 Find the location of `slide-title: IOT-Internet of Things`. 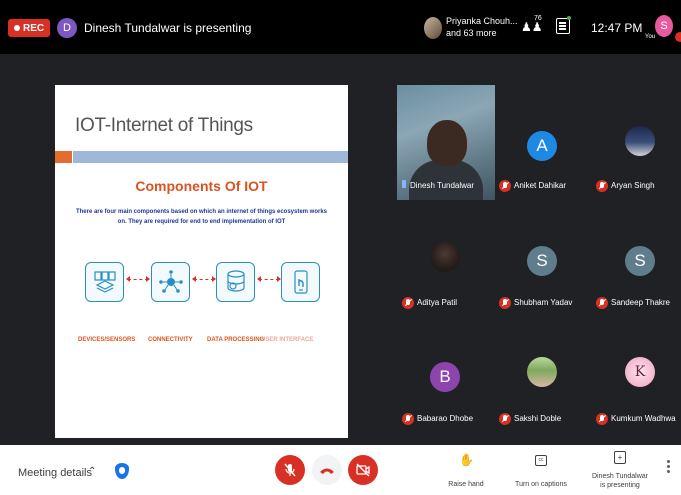

slide-title: IOT-Internet of Things is located at coordinates (164, 125).